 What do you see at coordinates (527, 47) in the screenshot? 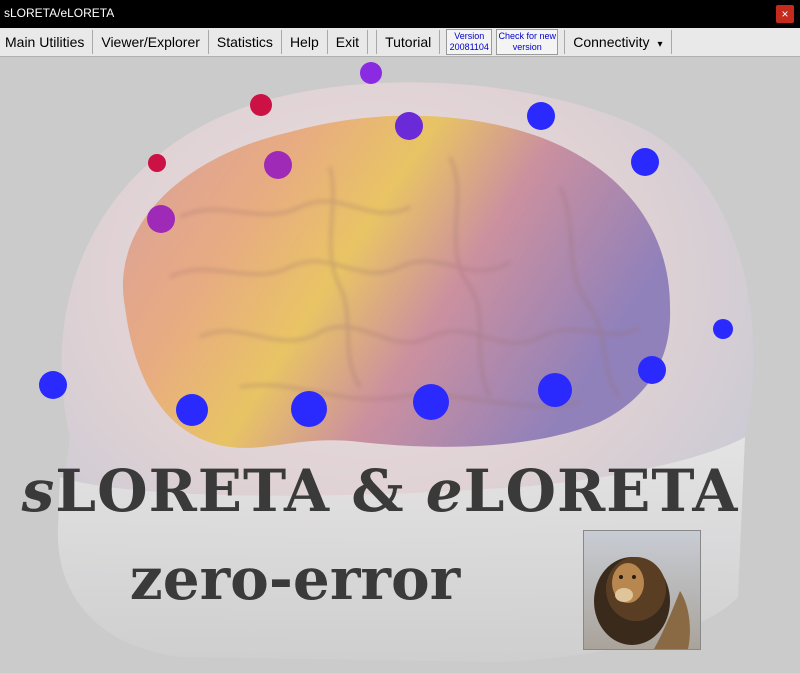
I see `check-label-2: version` at bounding box center [527, 47].